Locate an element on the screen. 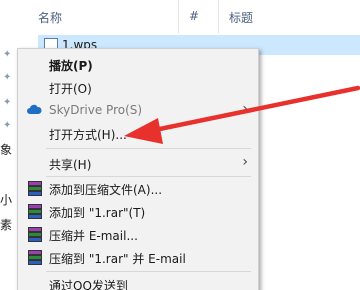 The height and width of the screenshot is (290, 360). menu-item-share: 共享(H) › is located at coordinates (138, 163).